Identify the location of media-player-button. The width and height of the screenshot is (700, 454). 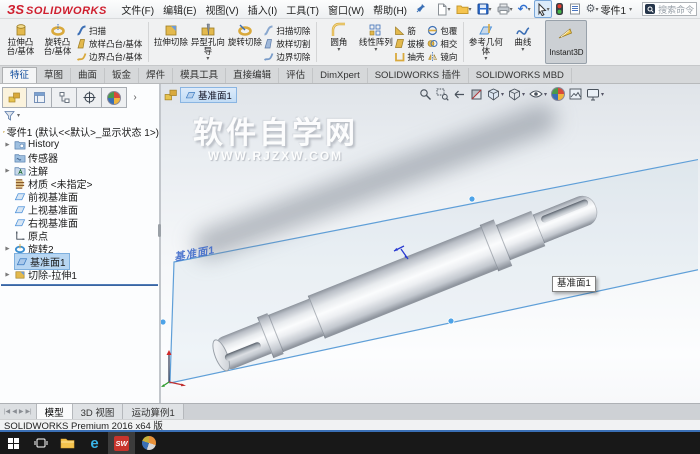
(148, 443).